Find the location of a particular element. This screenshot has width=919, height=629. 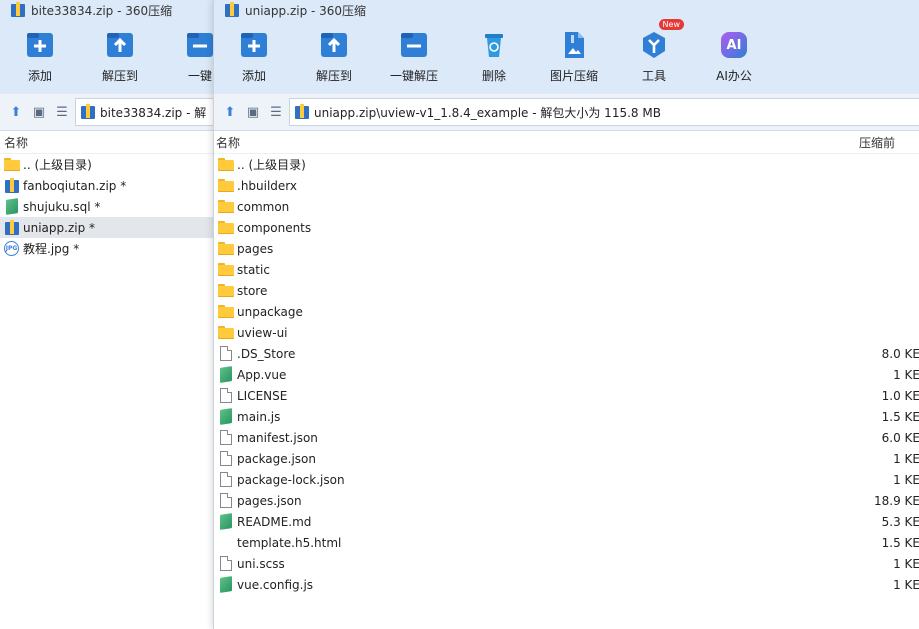

front-tool-add: 添加 is located at coordinates (254, 57).